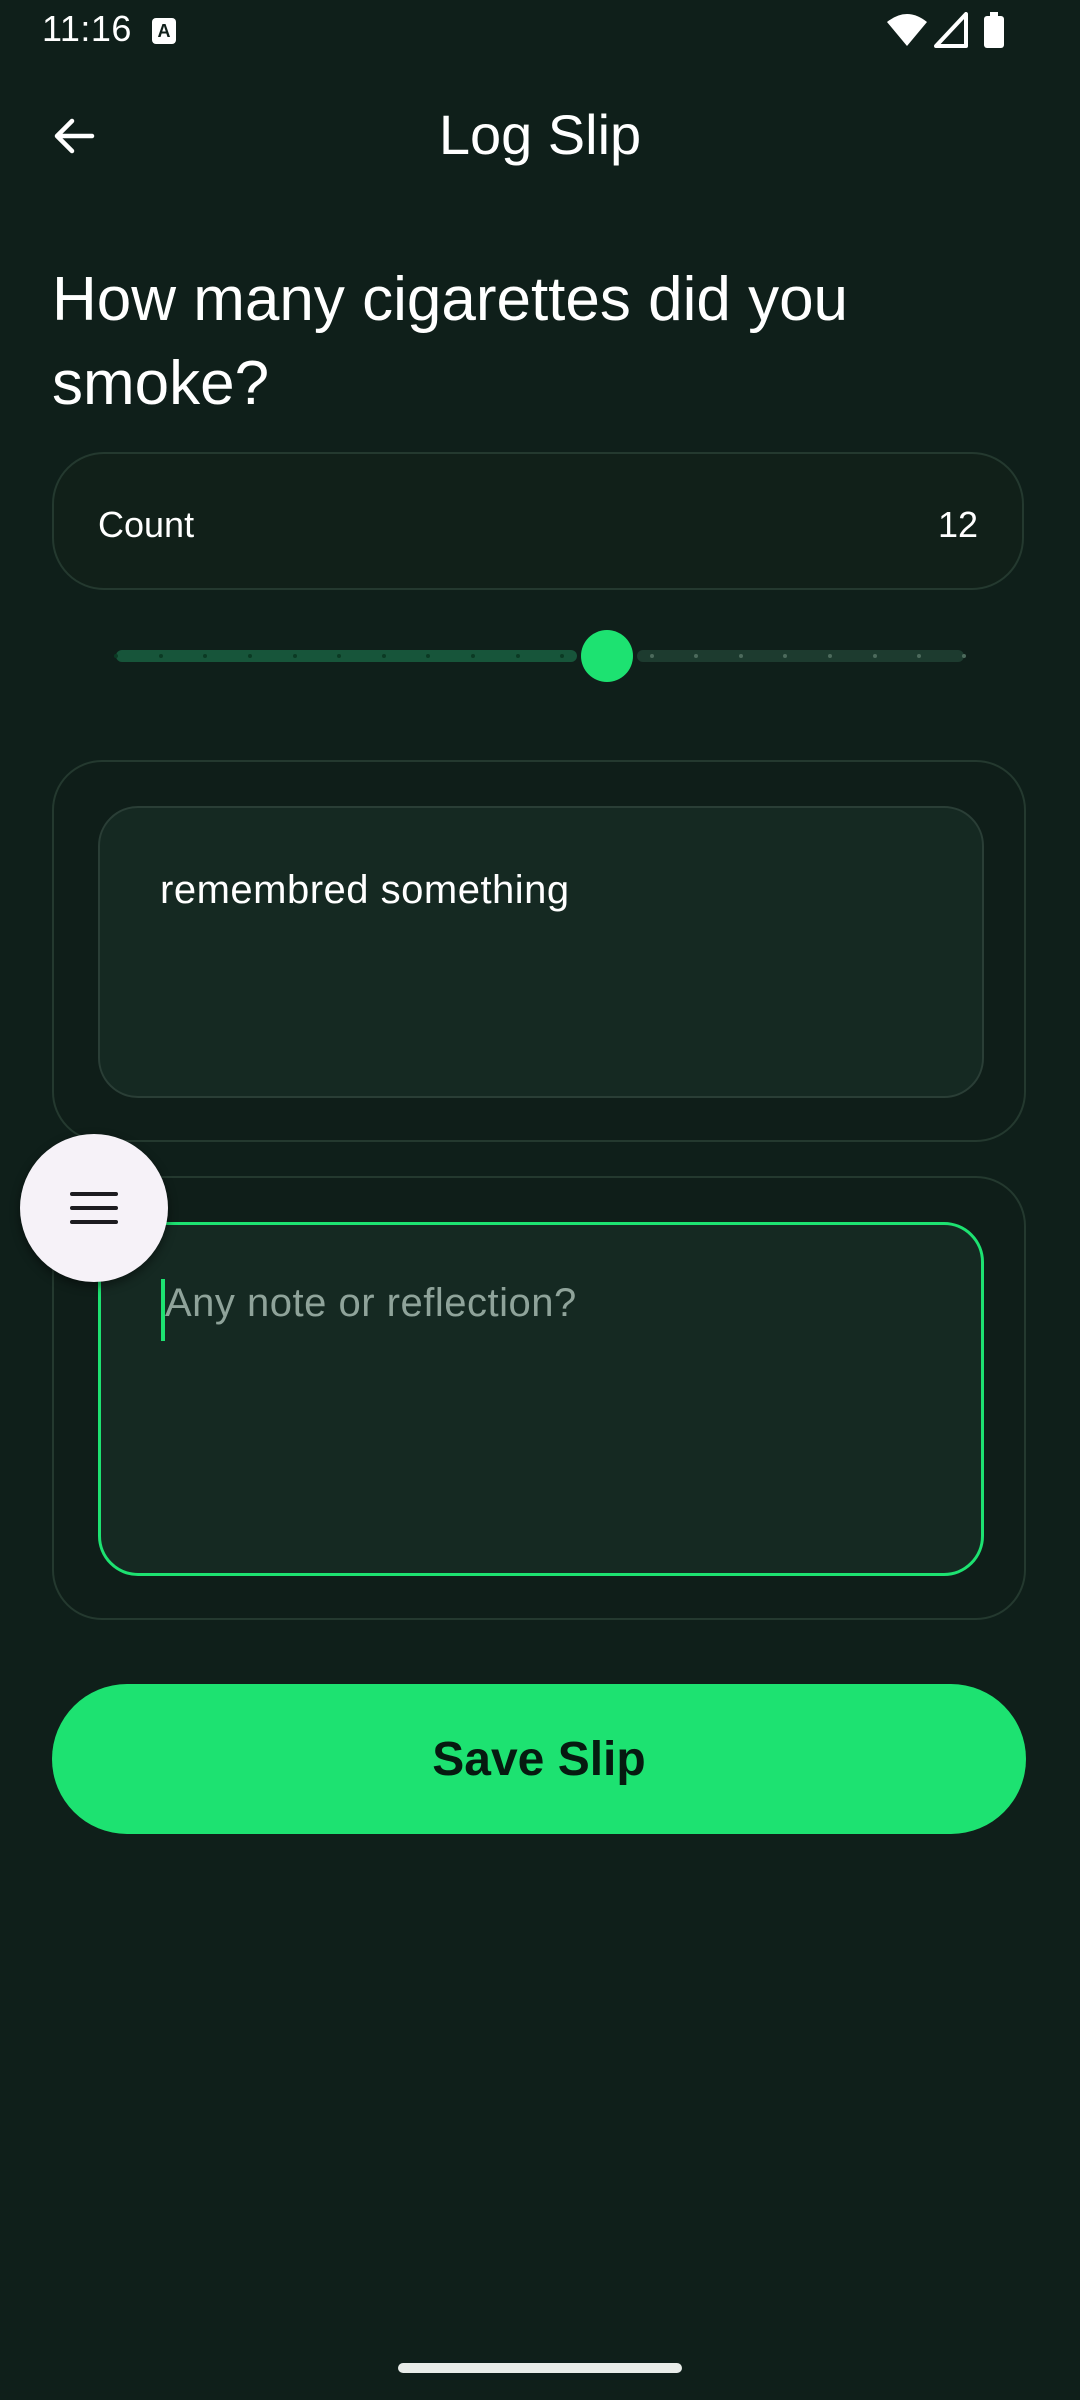  I want to click on status-bar: 11:16 A, so click(540, 31).